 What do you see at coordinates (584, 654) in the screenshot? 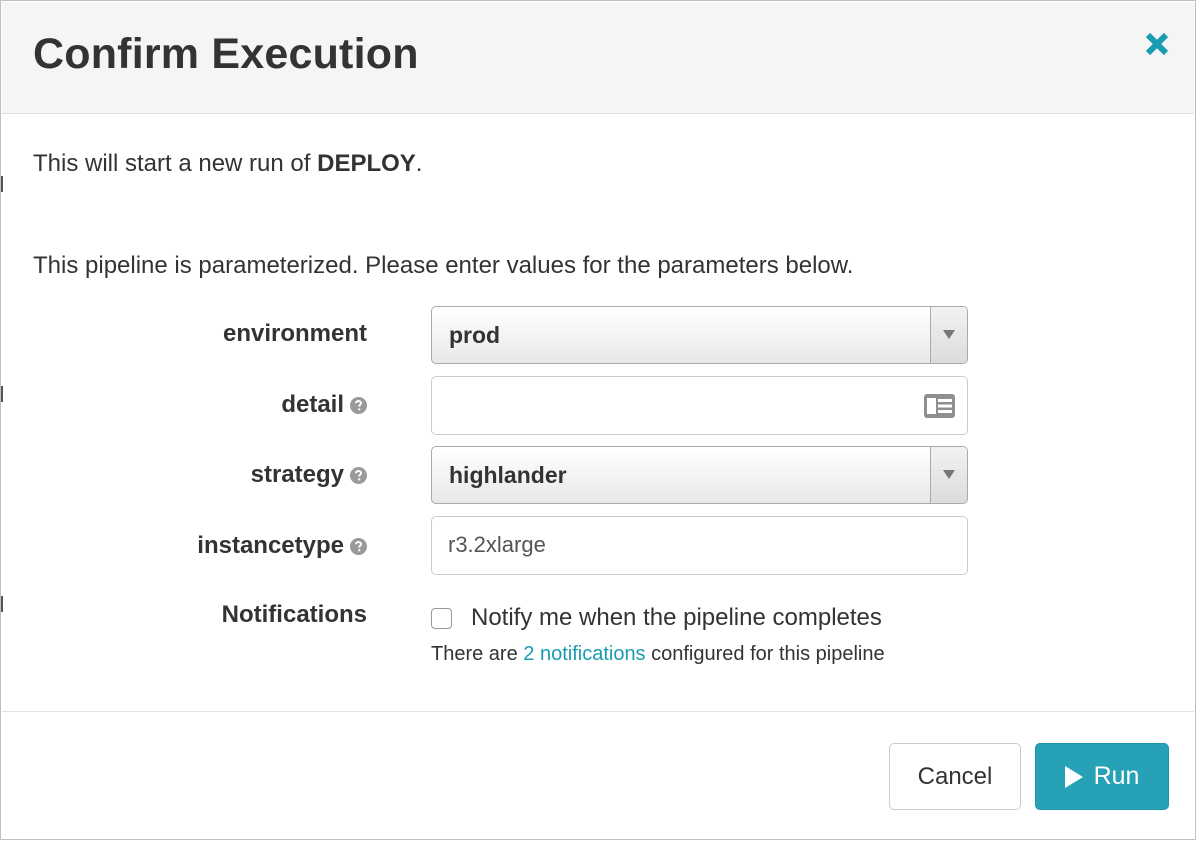
I see `notifications-link: 2 notifications` at bounding box center [584, 654].